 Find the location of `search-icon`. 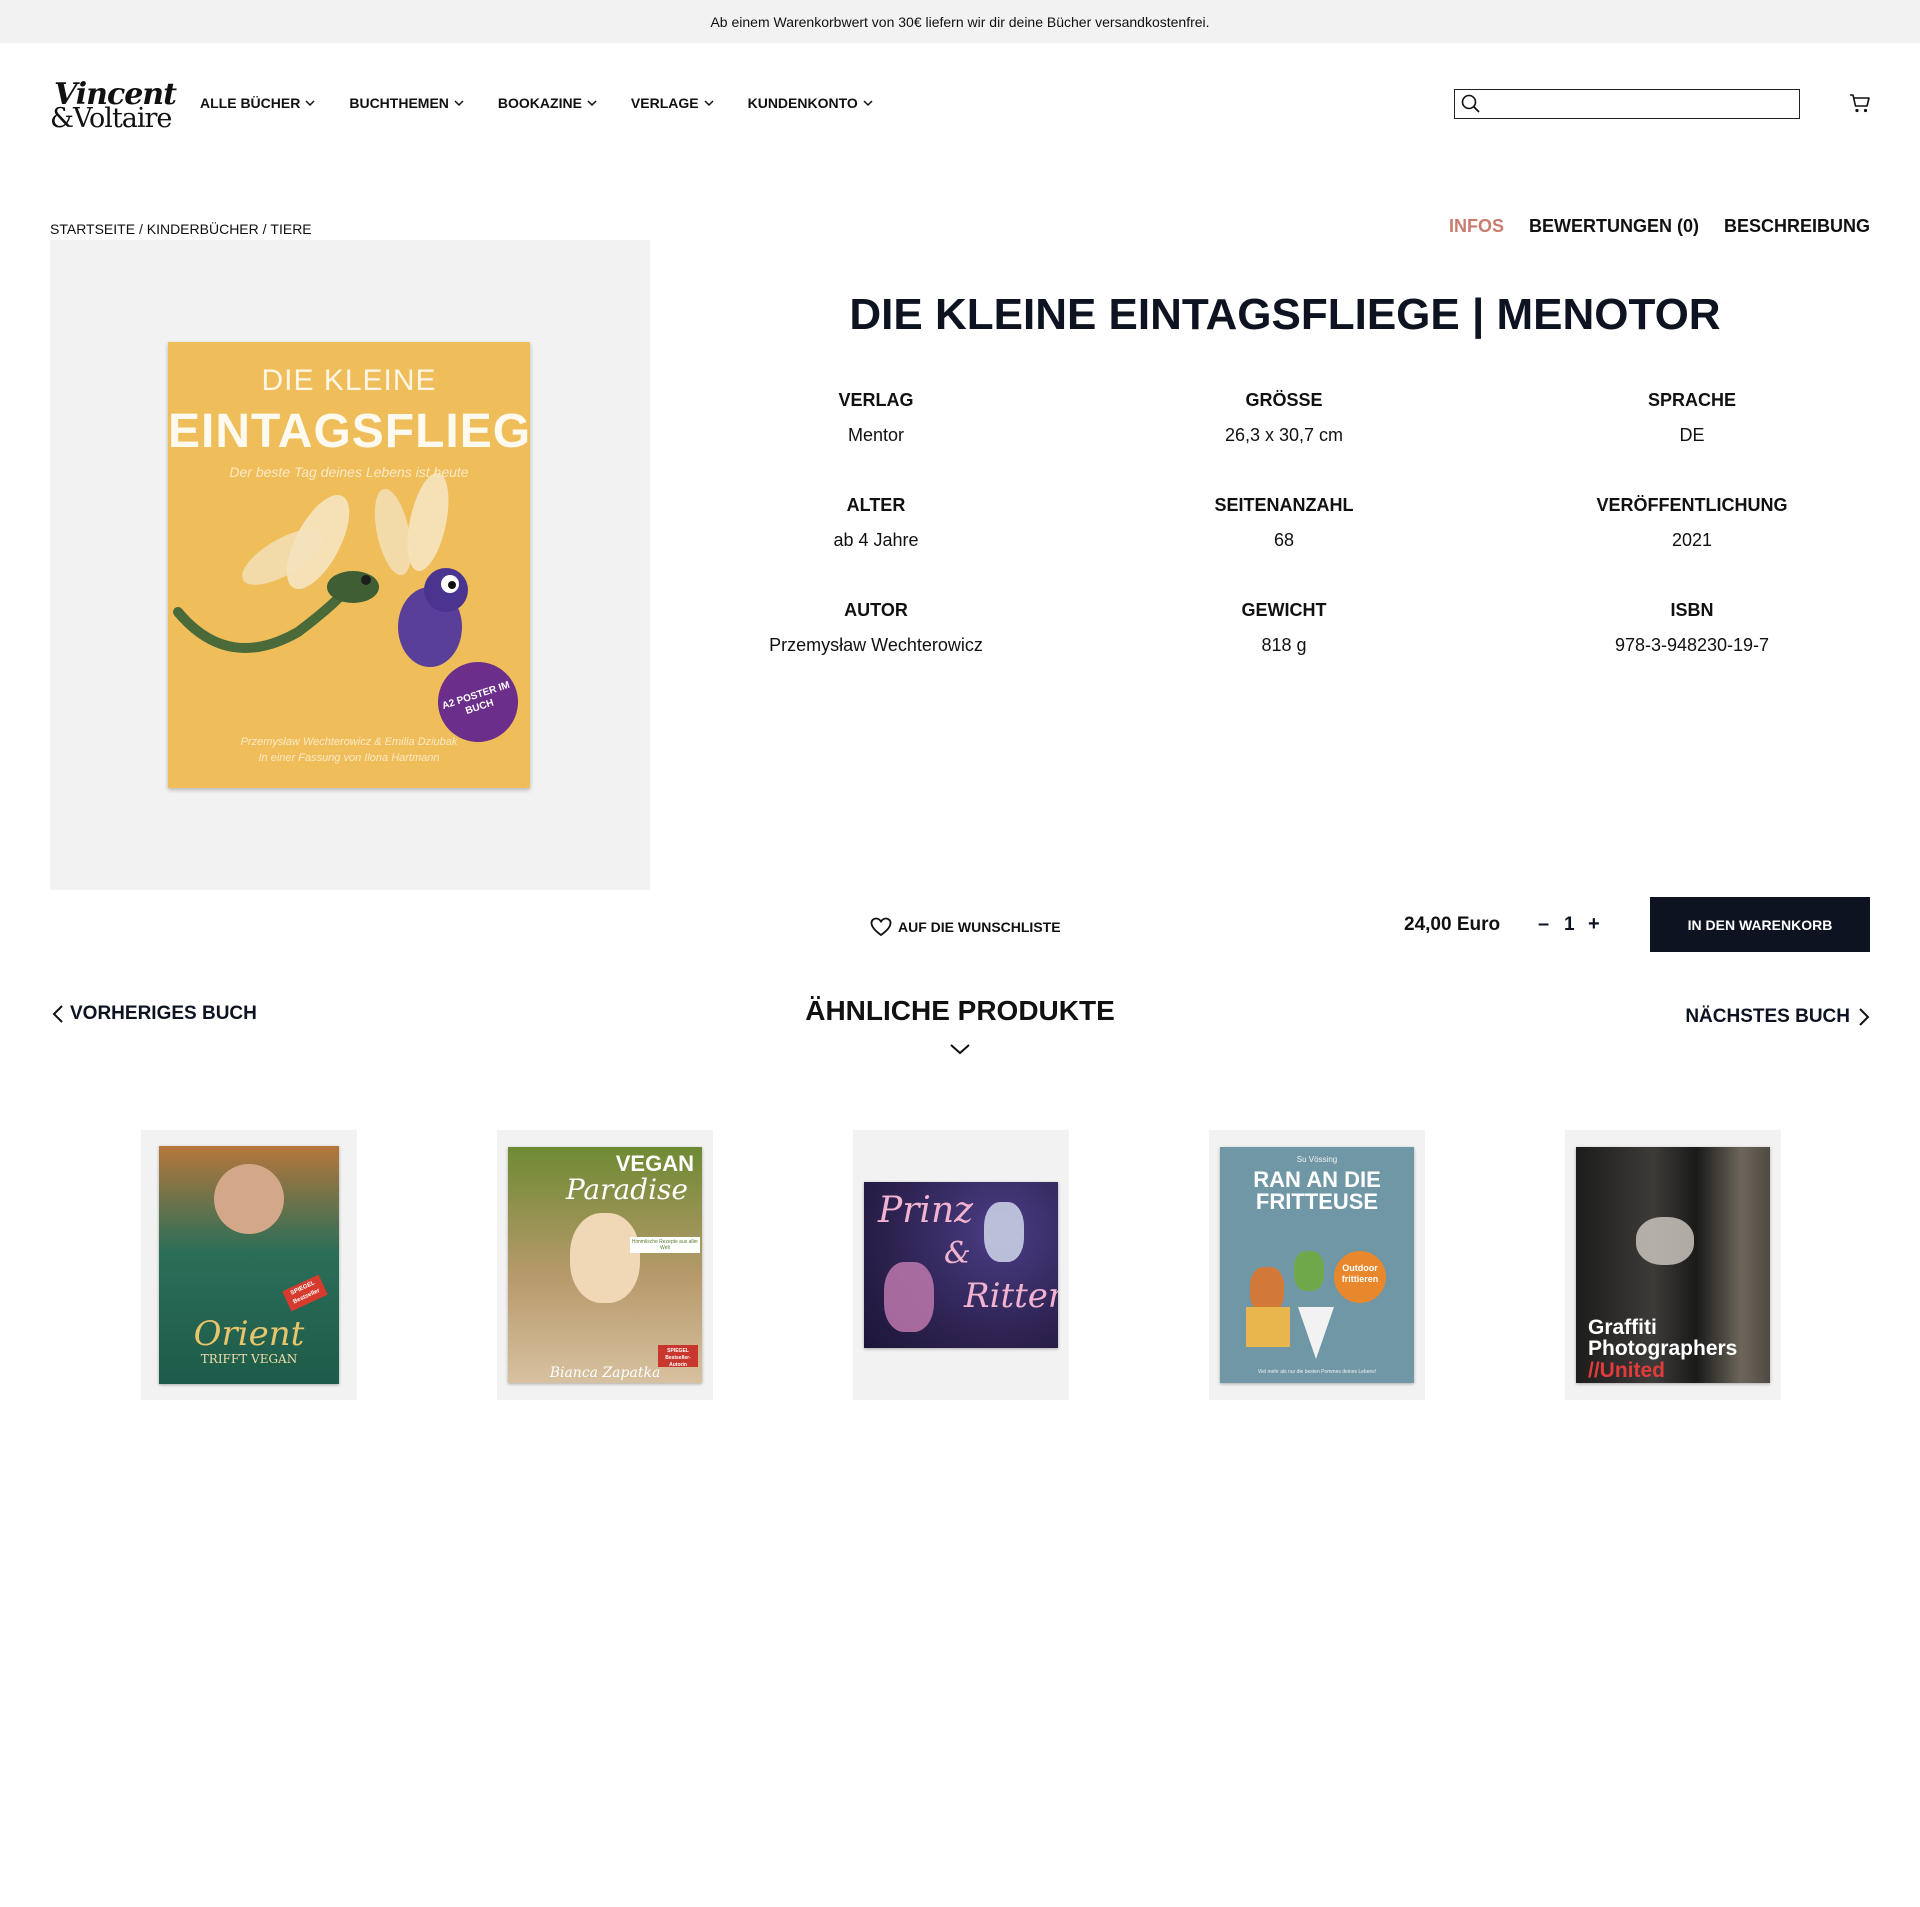

search-icon is located at coordinates (1471, 104).